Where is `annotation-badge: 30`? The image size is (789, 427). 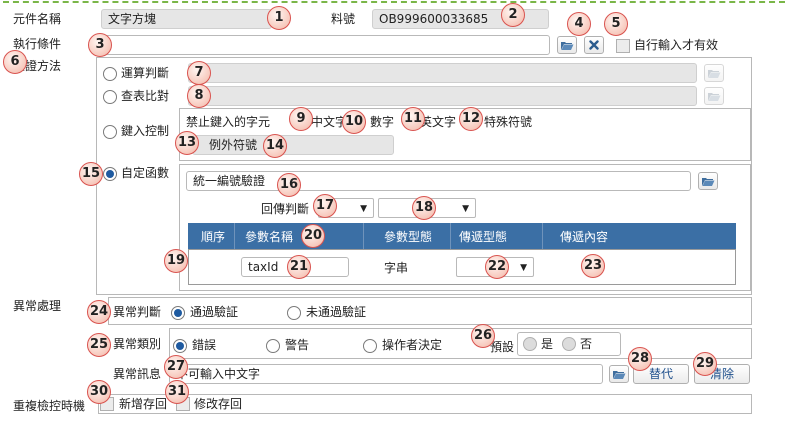
annotation-badge: 30 is located at coordinates (99, 392).